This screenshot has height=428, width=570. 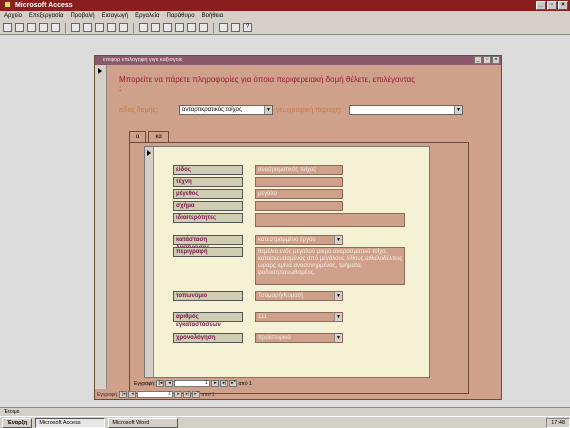 What do you see at coordinates (111, 27) in the screenshot?
I see `format-painter-icon` at bounding box center [111, 27].